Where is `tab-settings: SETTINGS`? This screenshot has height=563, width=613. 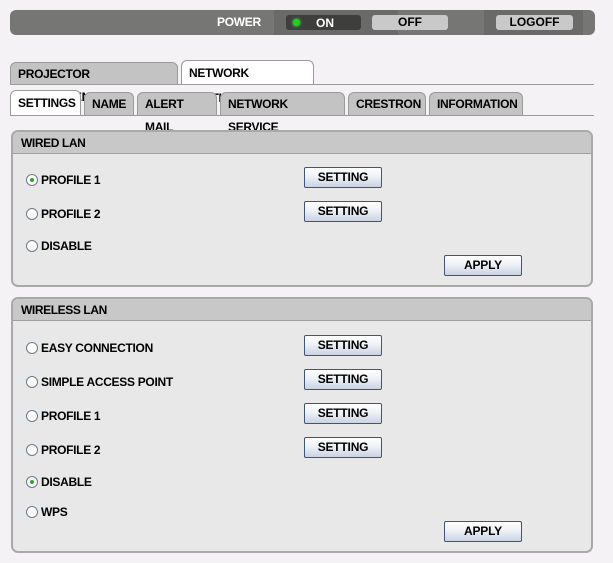 tab-settings: SETTINGS is located at coordinates (45, 102).